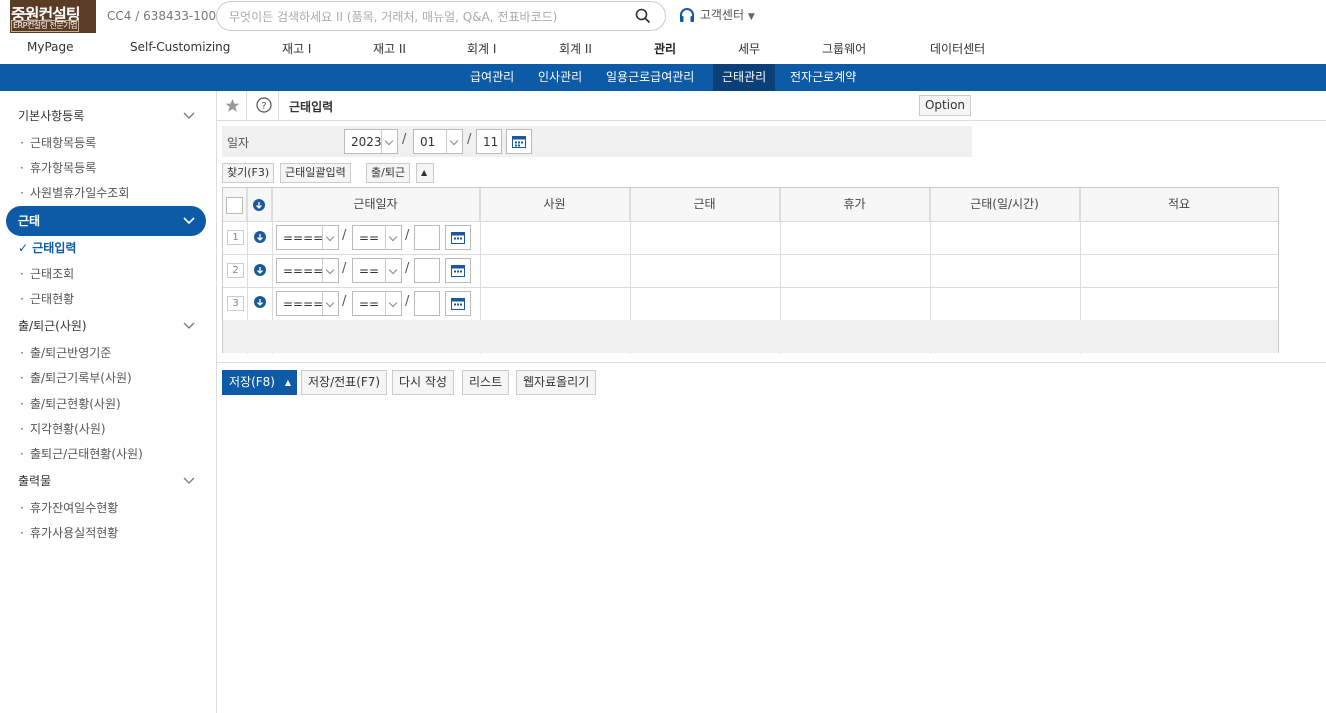 The height and width of the screenshot is (713, 1326). I want to click on sidebar-item-label: 휴가사용실적현황, so click(74, 533).